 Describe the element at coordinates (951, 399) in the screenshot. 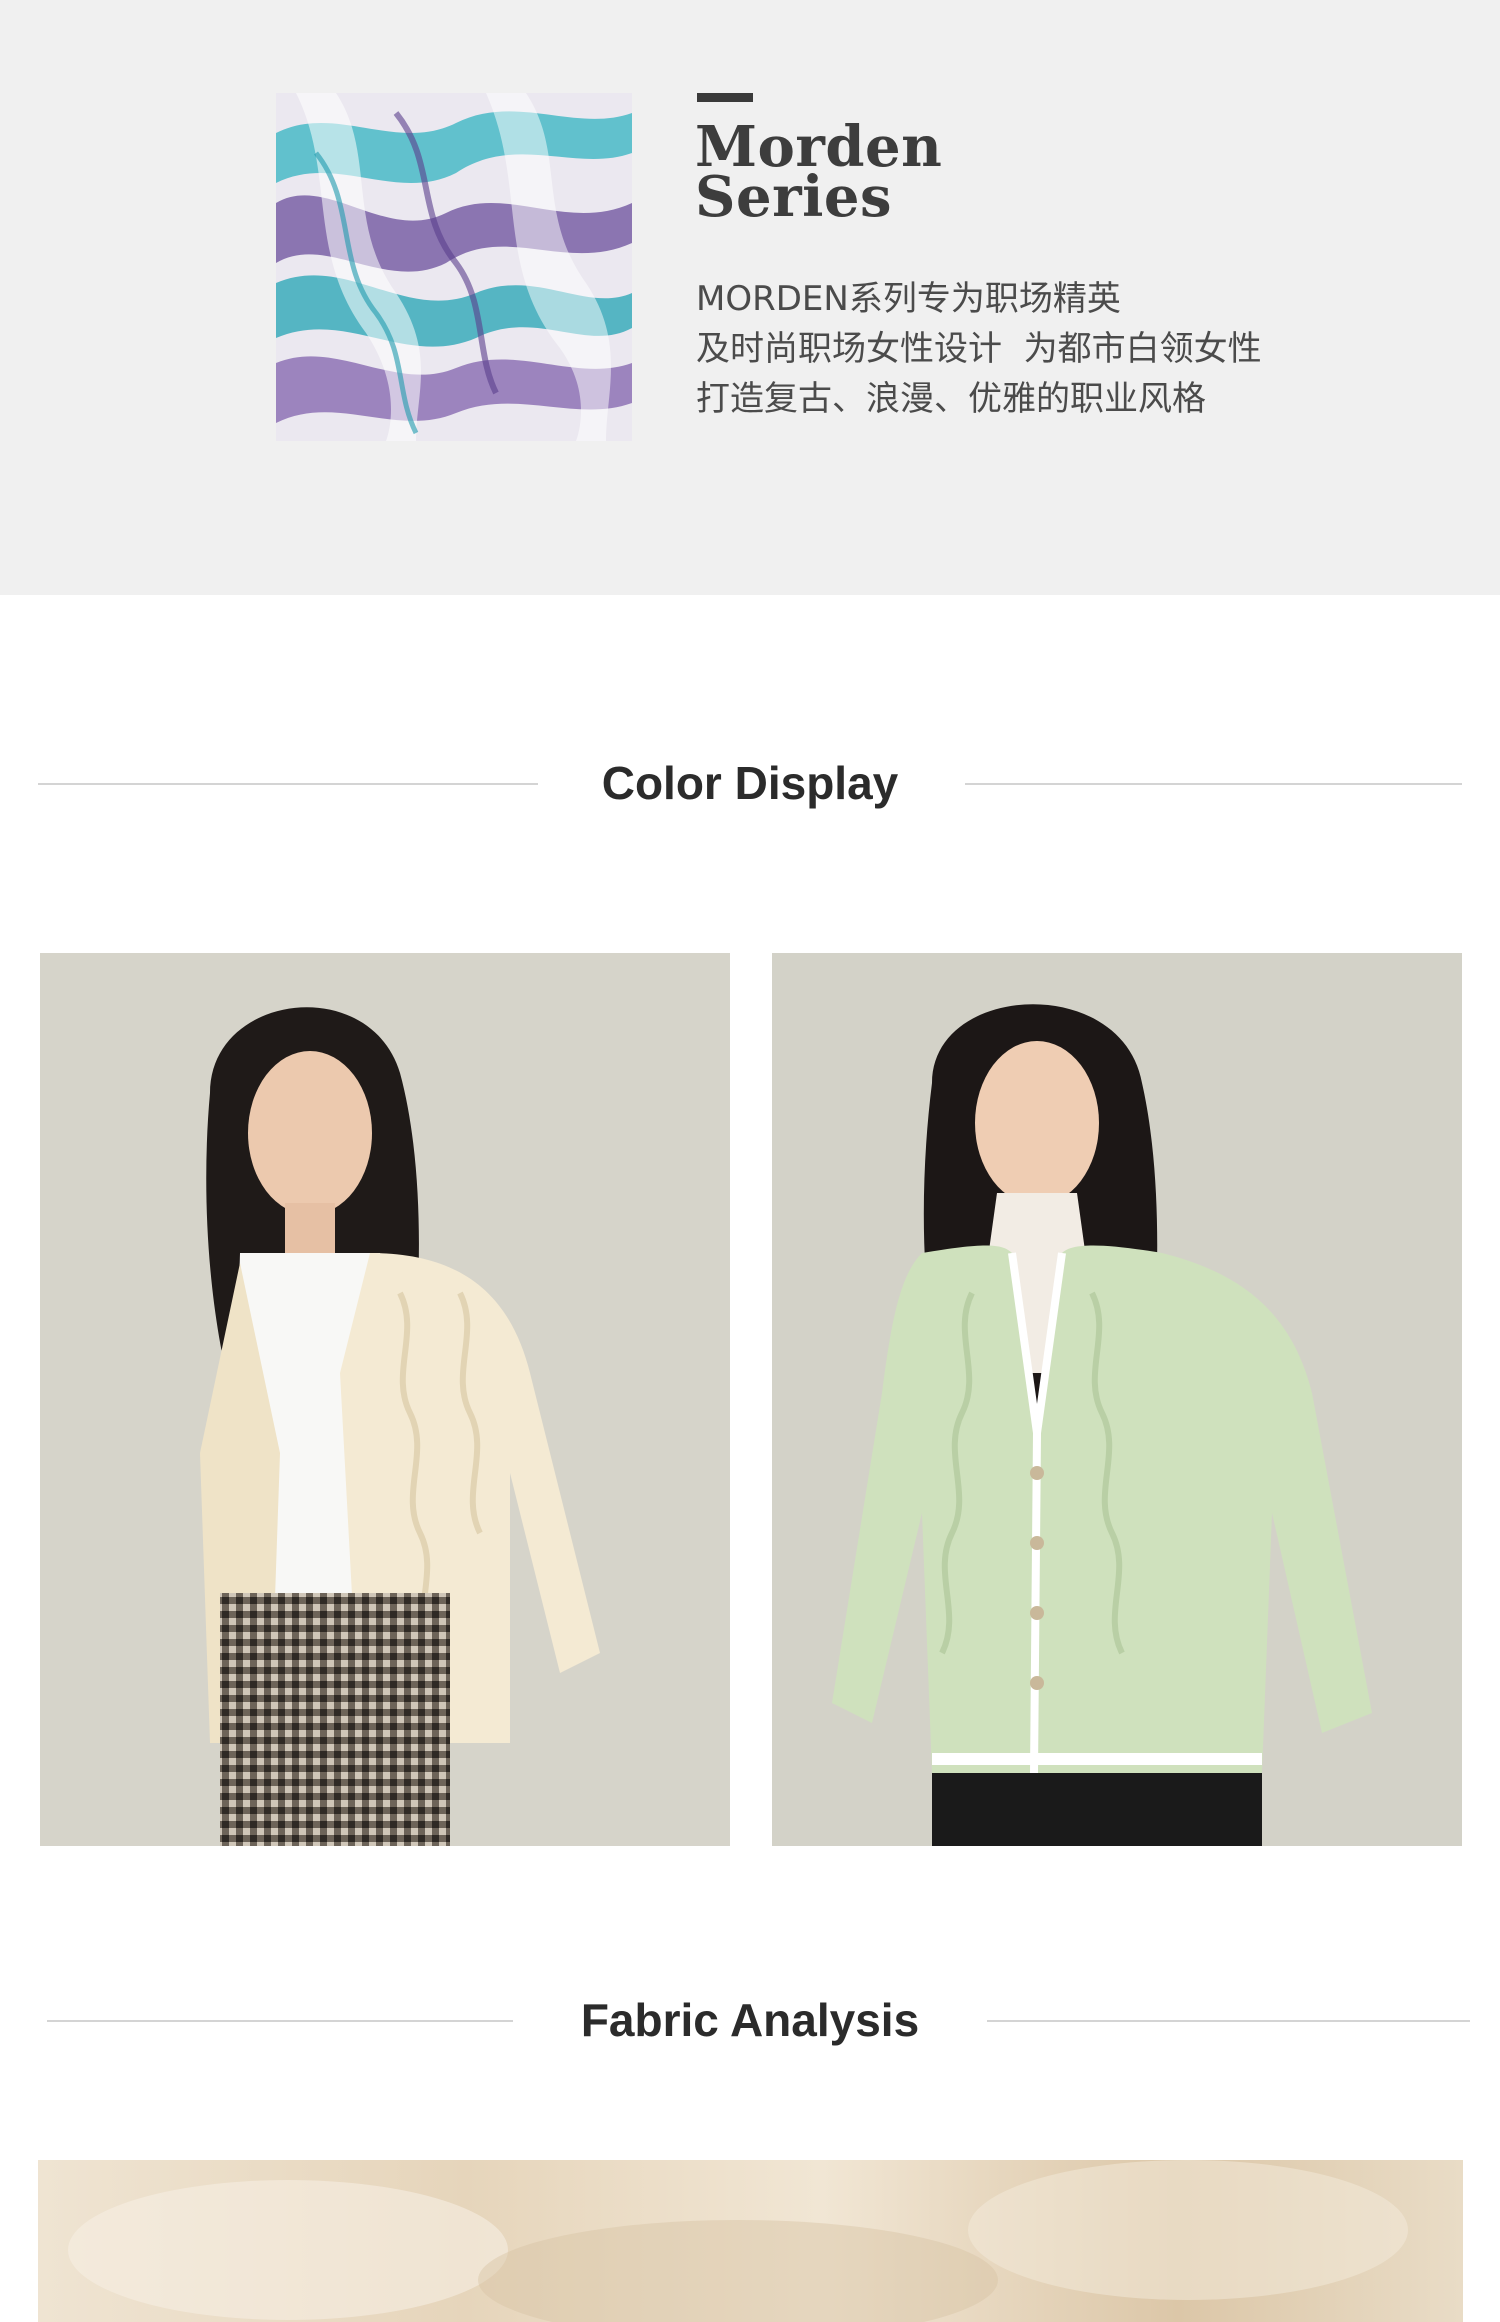

I see `series-description-line: 打造复古、浪漫、优雅的职业风格` at that location.